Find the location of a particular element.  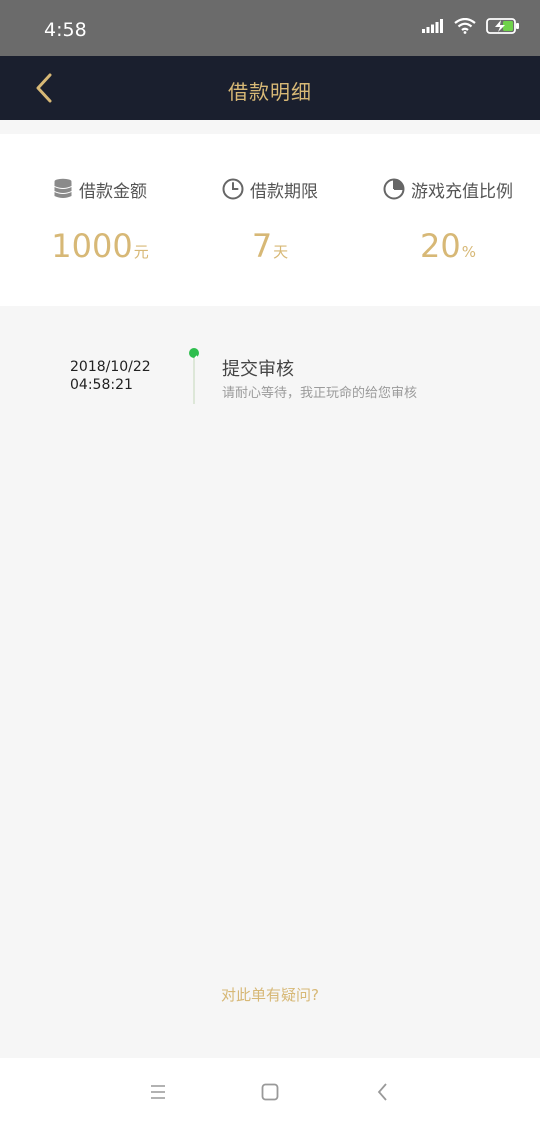

metric-label-row: 借款金额 is located at coordinates (100, 189).